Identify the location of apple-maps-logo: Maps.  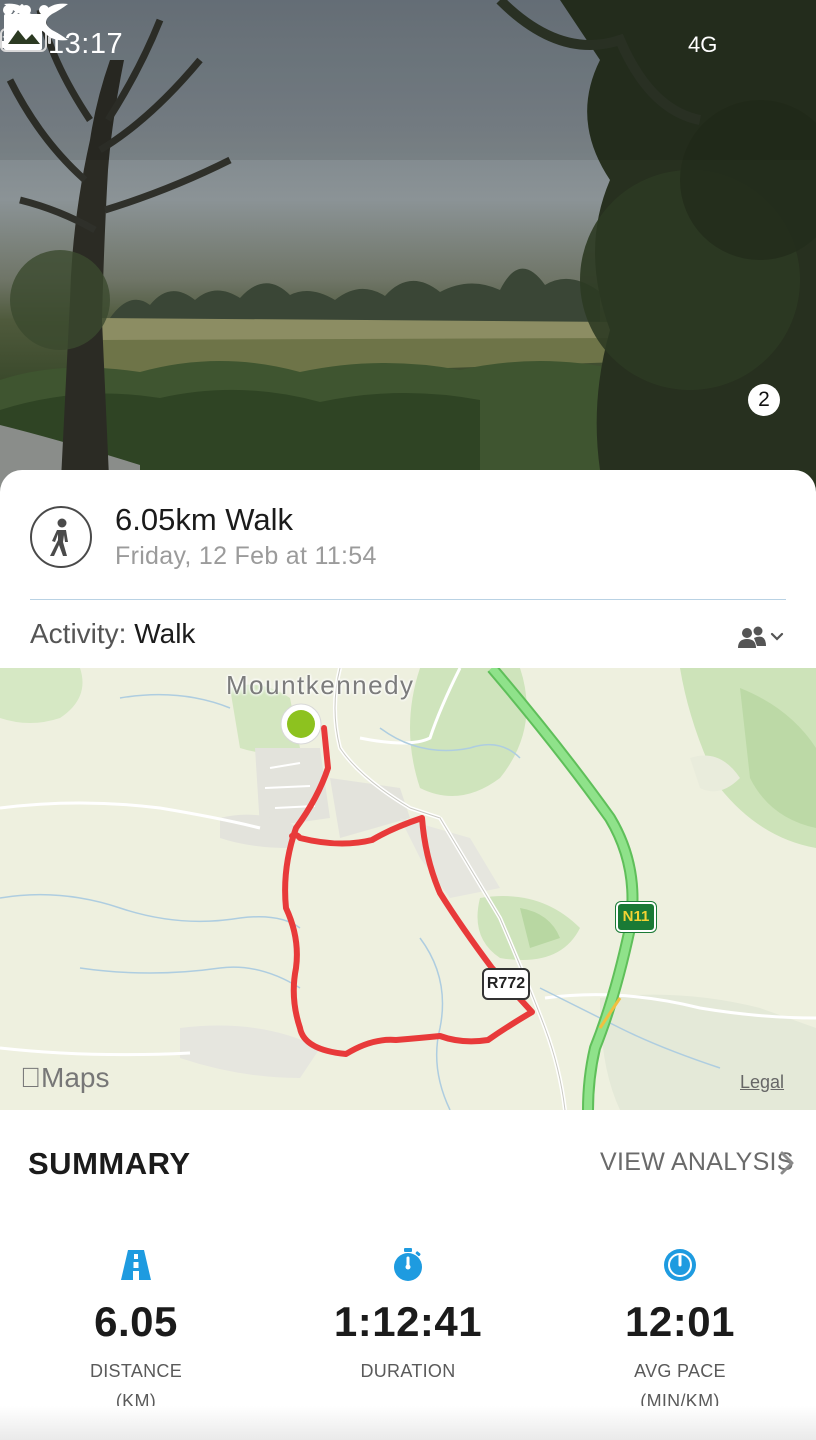
(64, 1078).